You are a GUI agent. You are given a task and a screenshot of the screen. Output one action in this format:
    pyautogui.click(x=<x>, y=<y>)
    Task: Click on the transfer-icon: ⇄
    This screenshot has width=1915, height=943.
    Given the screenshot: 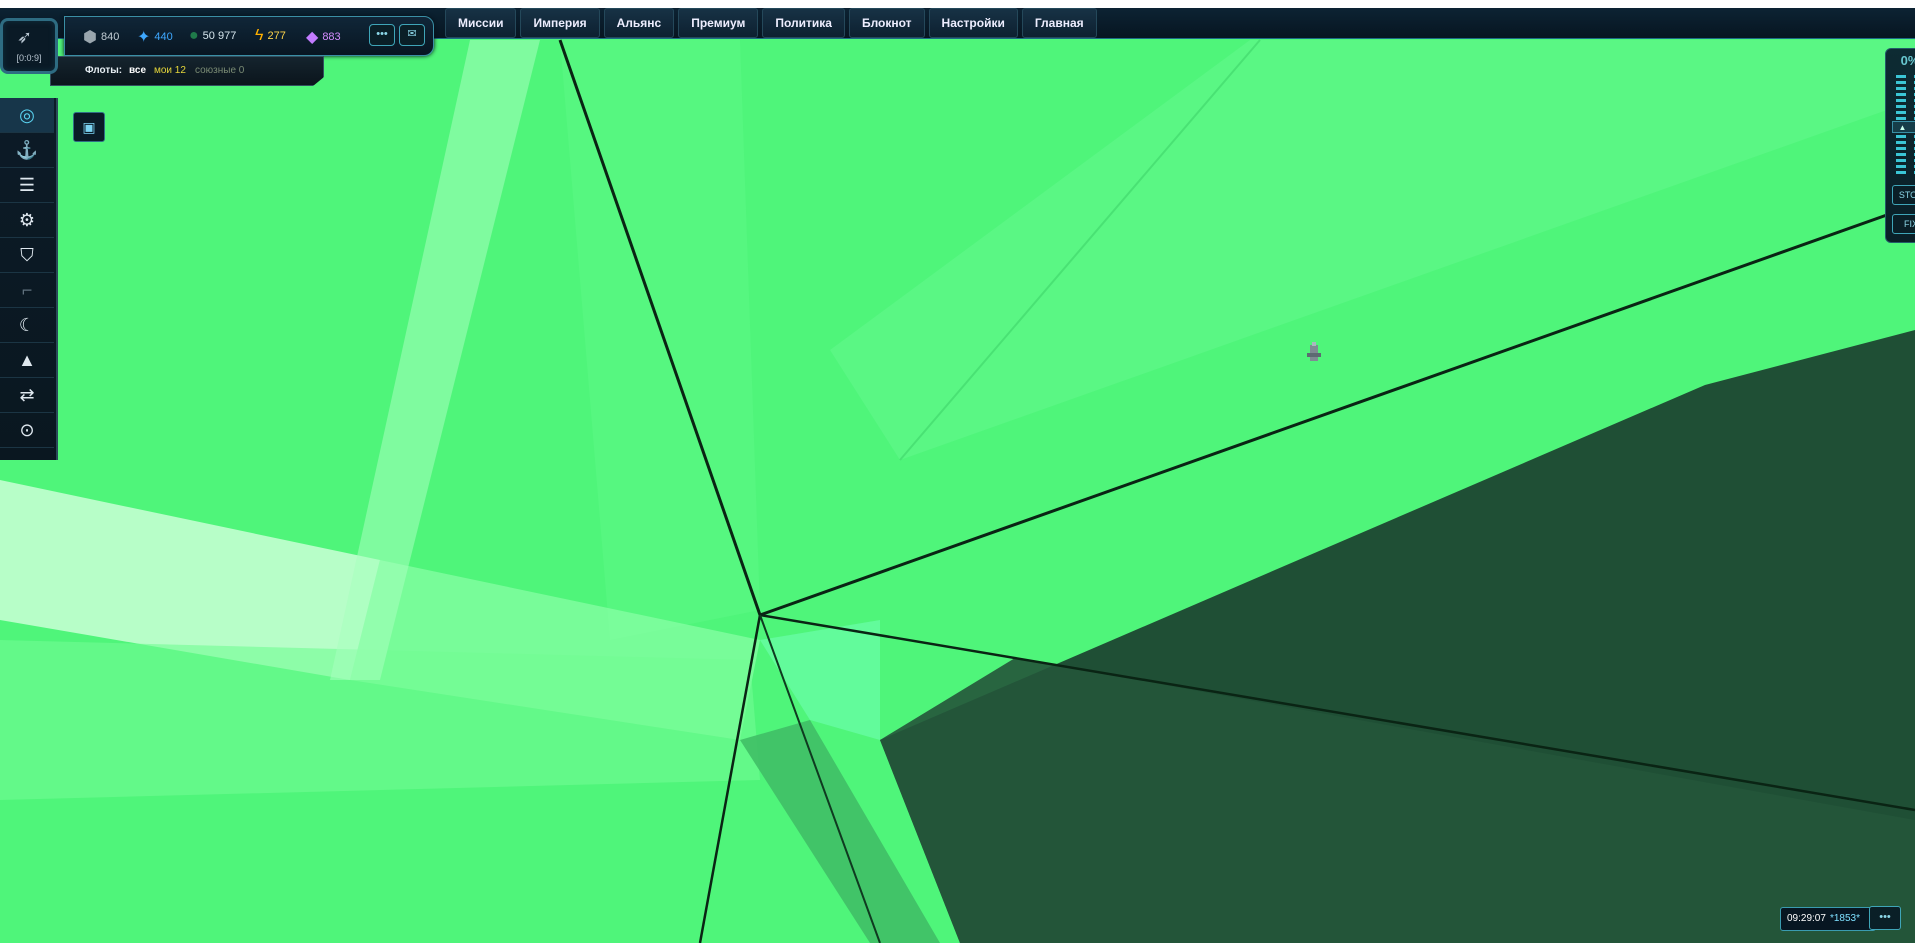 What is the action you would take?
    pyautogui.click(x=27, y=395)
    